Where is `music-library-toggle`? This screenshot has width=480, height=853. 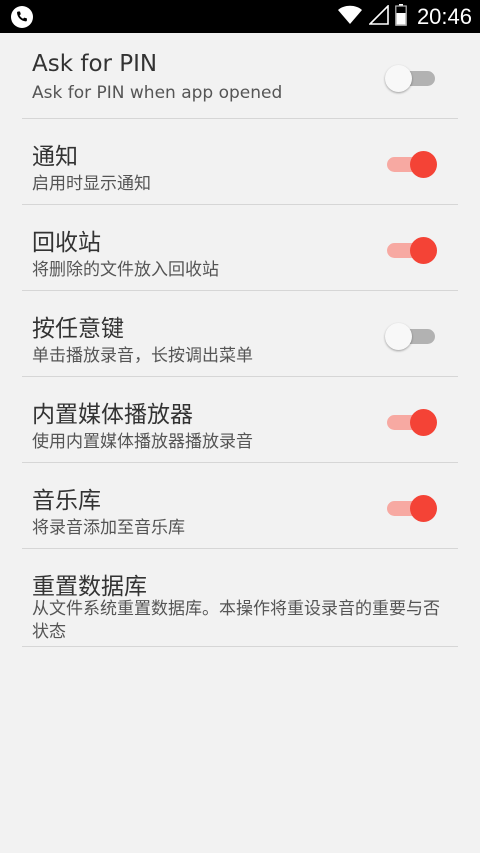 music-library-toggle is located at coordinates (411, 508).